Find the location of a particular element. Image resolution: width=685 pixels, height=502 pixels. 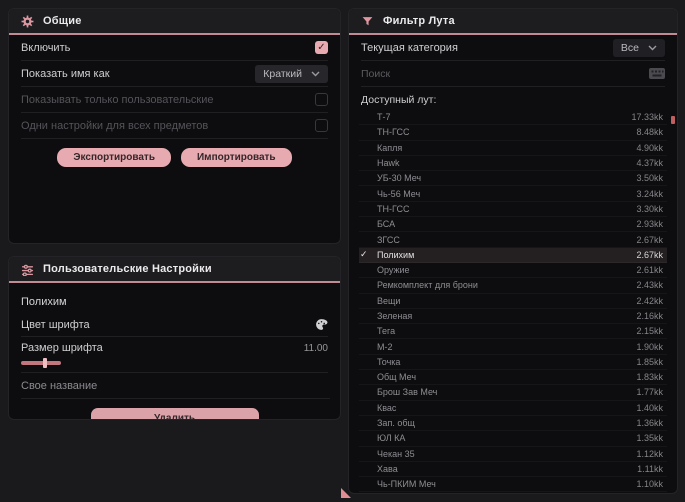

available-loot-label: Доступный лут: is located at coordinates (399, 100).